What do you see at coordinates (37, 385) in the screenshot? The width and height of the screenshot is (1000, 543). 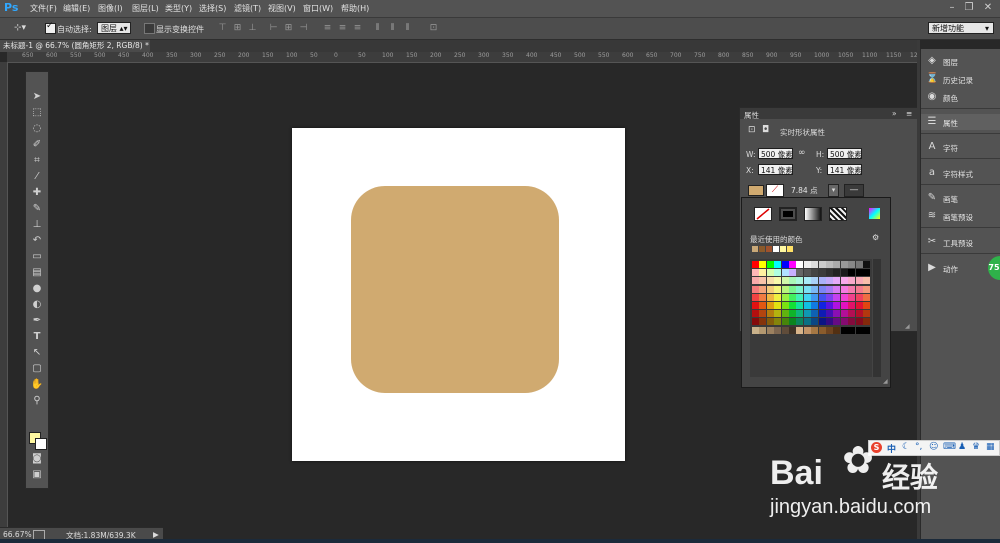 I see `hand-tool-icon: ✋` at bounding box center [37, 385].